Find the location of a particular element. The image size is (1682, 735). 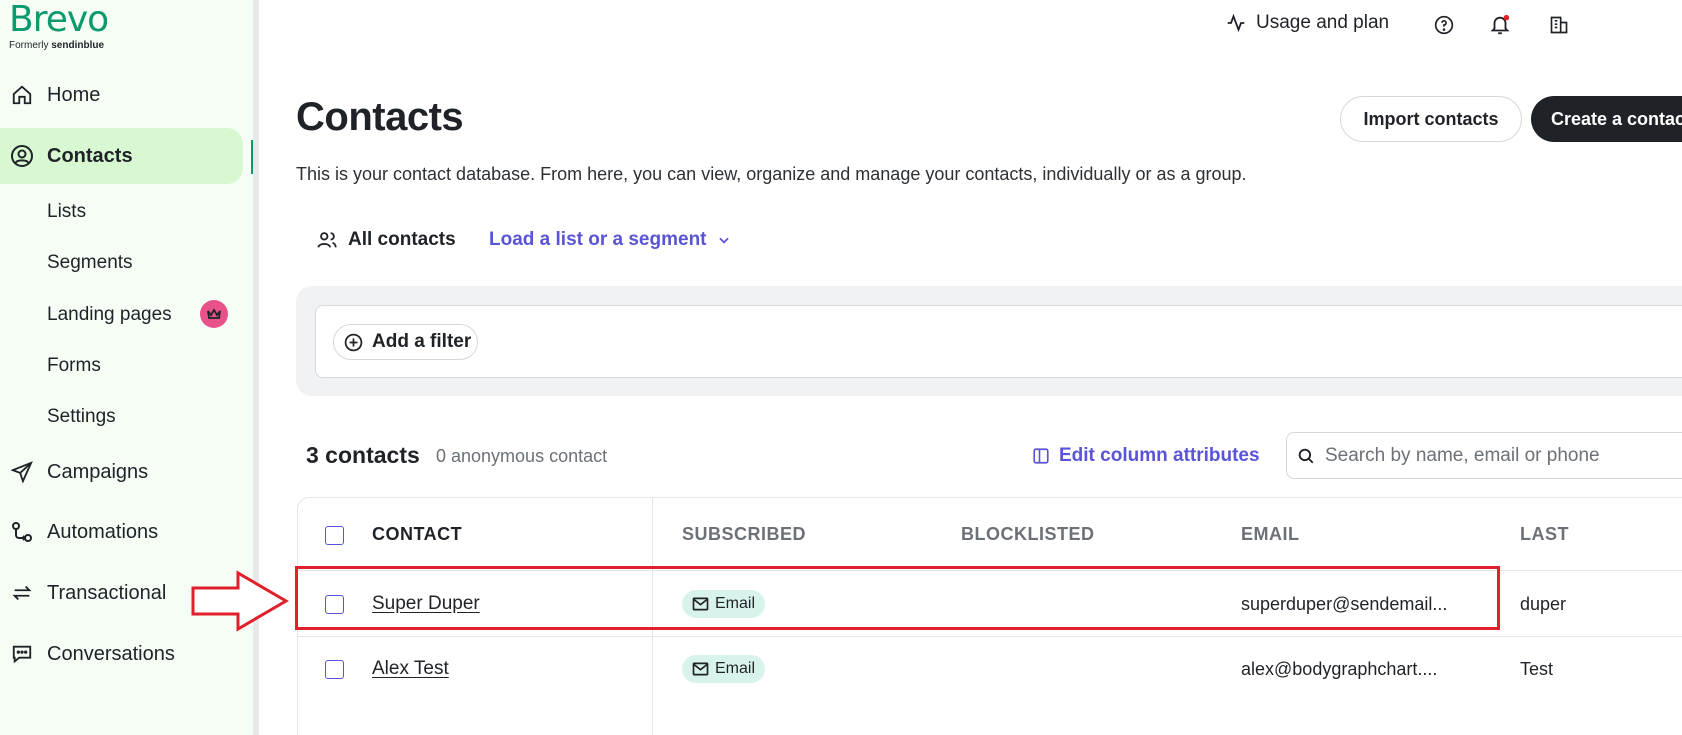

notifications-icon is located at coordinates (1500, 25).